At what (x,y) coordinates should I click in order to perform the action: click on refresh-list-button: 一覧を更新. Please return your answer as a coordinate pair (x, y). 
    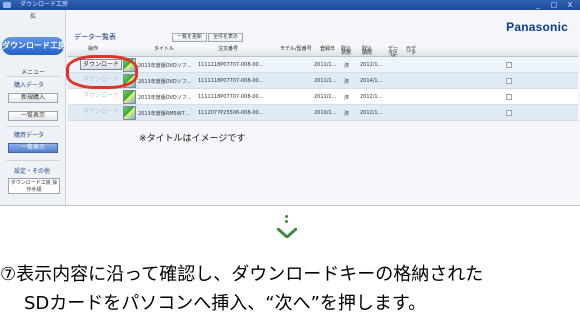
    Looking at the image, I should click on (190, 37).